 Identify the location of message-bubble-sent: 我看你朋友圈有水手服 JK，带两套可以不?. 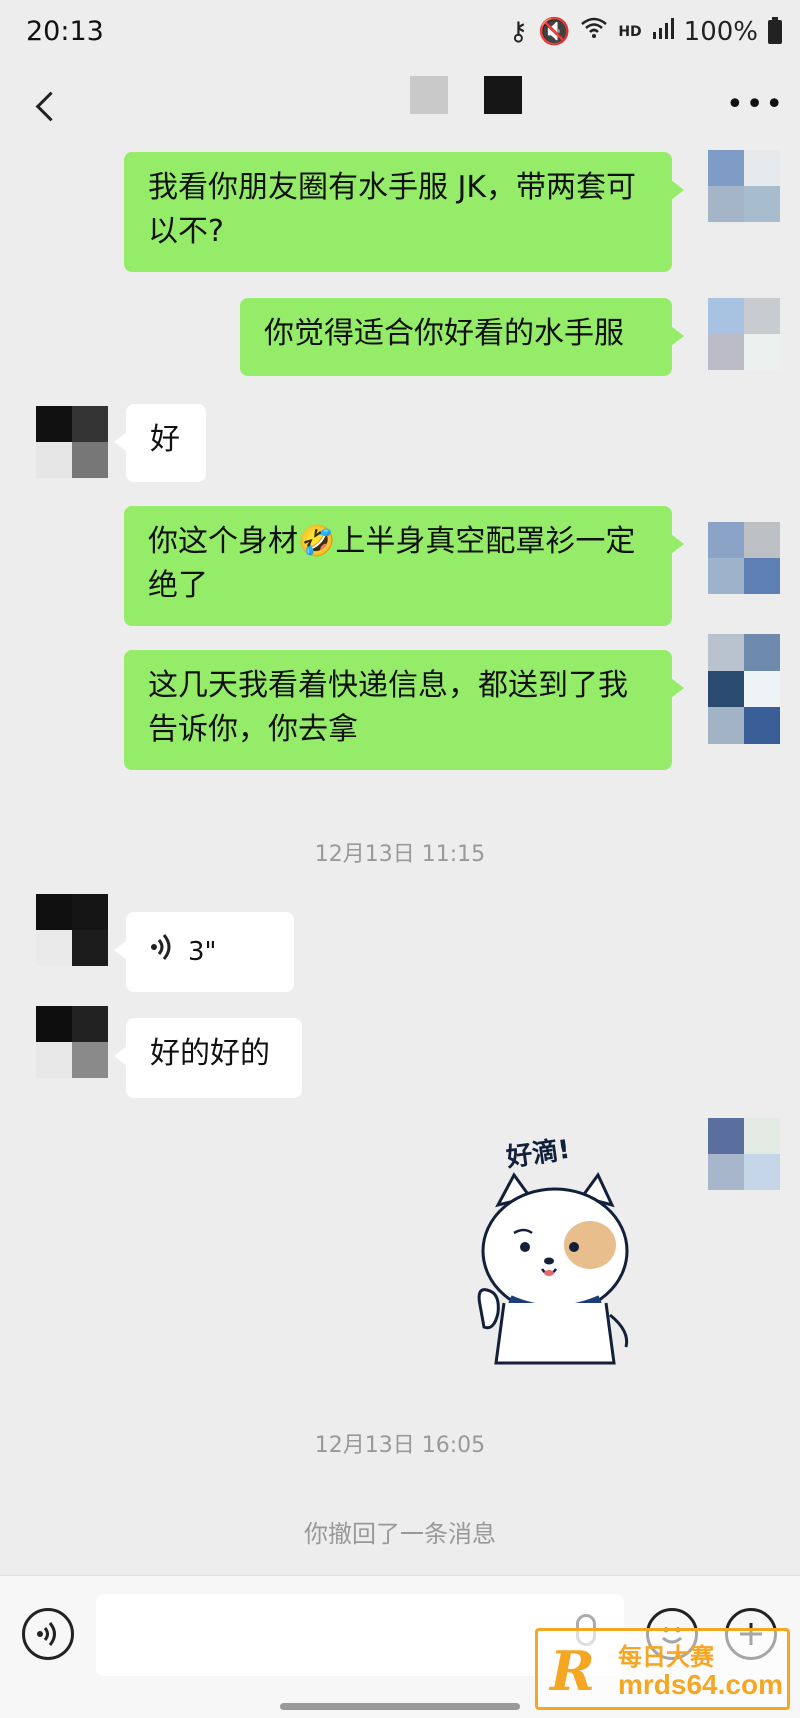
(404, 212).